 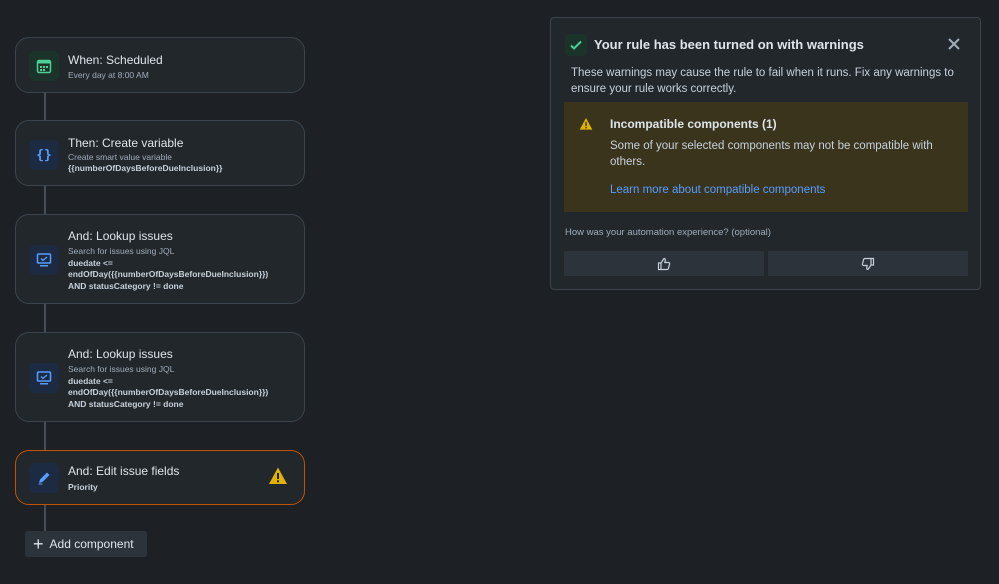 I want to click on pencil-icon, so click(x=44, y=478).